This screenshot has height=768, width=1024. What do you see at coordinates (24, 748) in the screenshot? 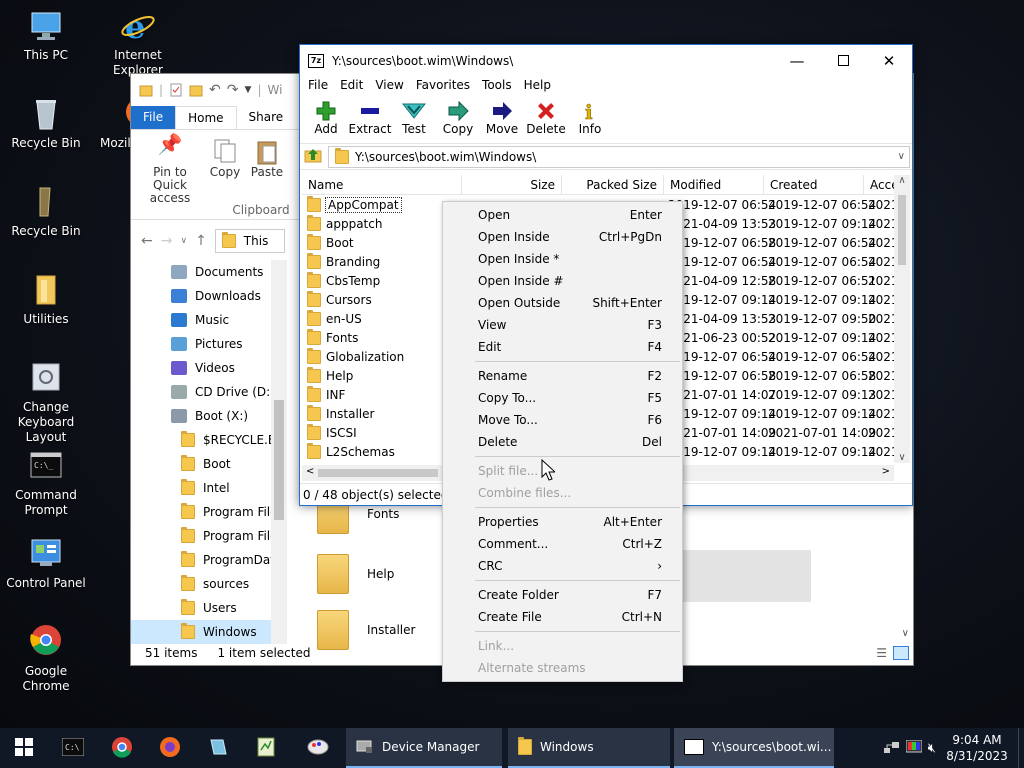
I see `start-button` at bounding box center [24, 748].